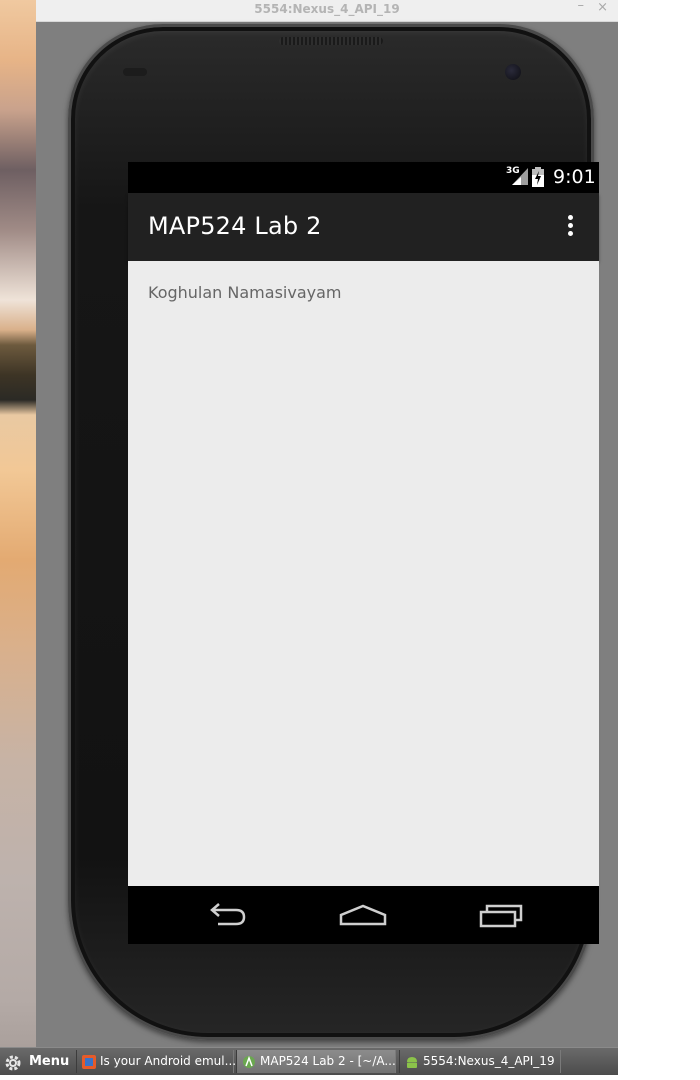 The image size is (700, 1080). What do you see at coordinates (520, 176) in the screenshot?
I see `signal-icon` at bounding box center [520, 176].